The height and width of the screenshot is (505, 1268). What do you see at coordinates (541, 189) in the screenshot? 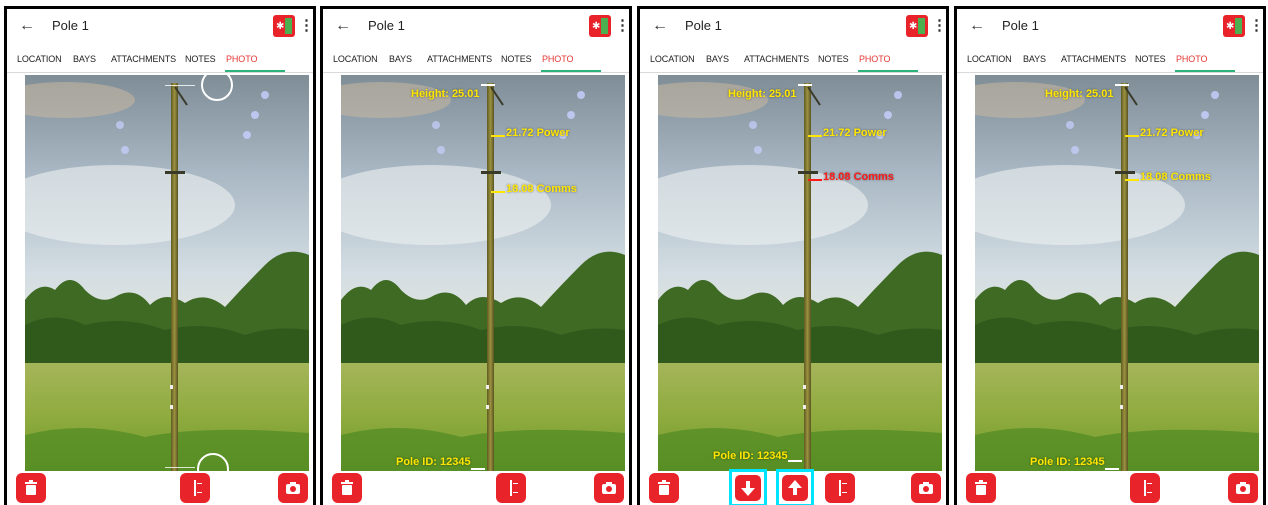
I see `comms-label: 18.08 Comms` at bounding box center [541, 189].